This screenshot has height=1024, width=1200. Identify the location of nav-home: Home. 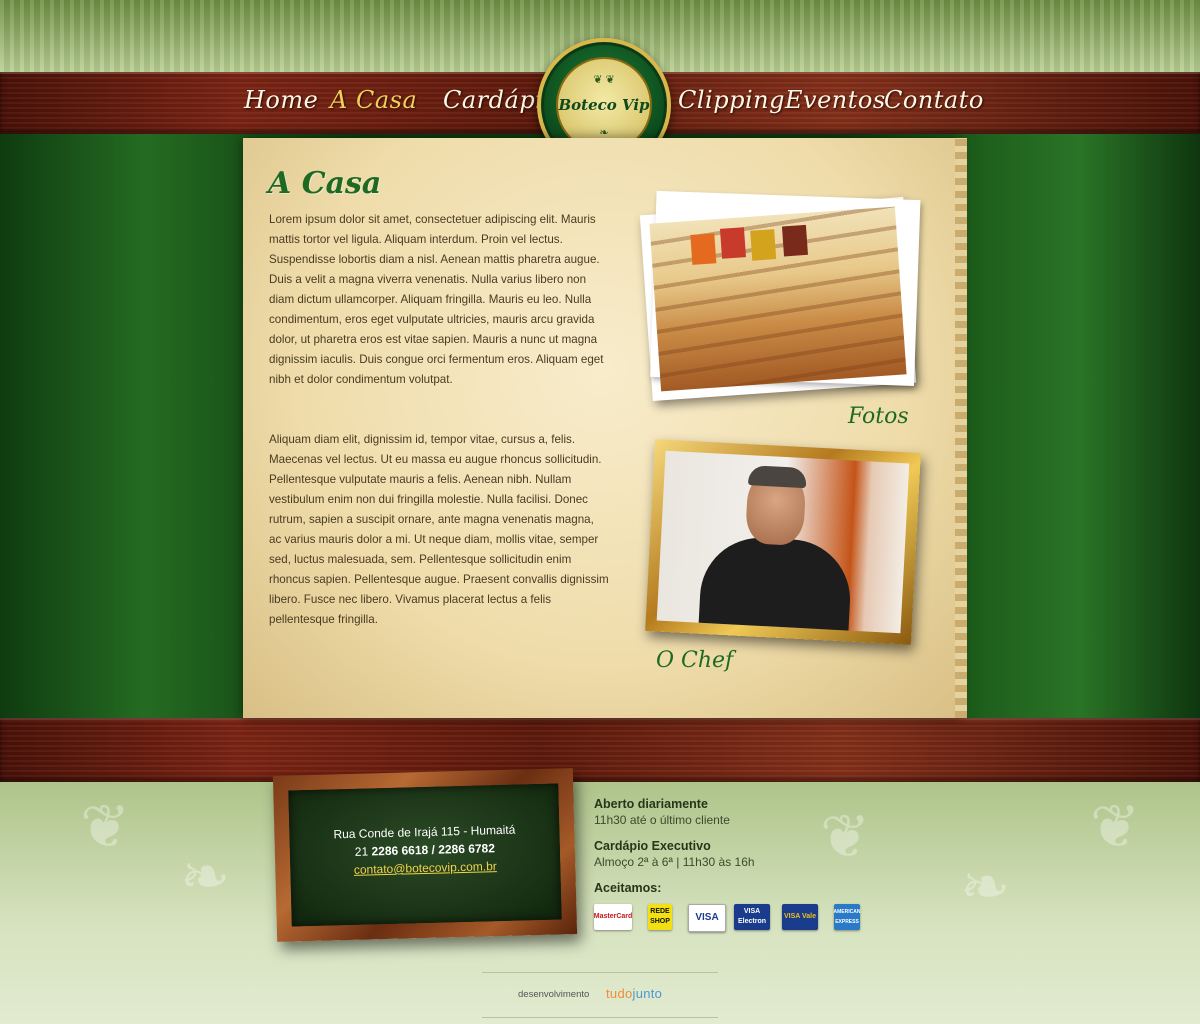
(281, 100).